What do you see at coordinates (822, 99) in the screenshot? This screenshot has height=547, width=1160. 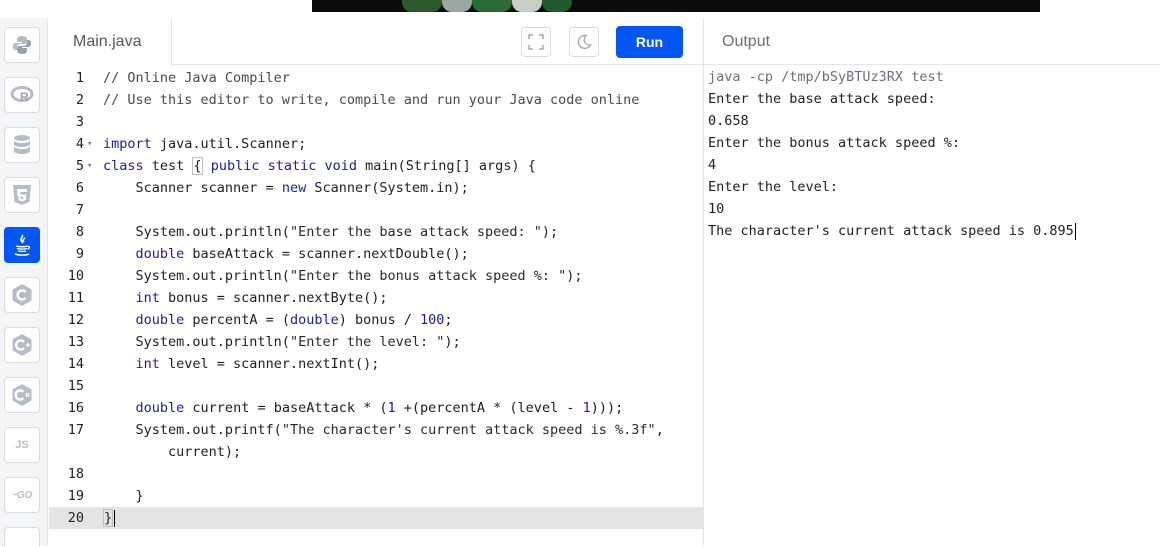 I see `output-line-text: Enter the base attack speed:` at bounding box center [822, 99].